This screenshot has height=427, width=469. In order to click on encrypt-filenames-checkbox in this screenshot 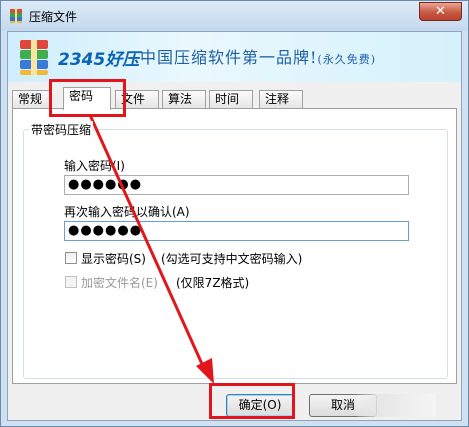, I will do `click(71, 282)`.